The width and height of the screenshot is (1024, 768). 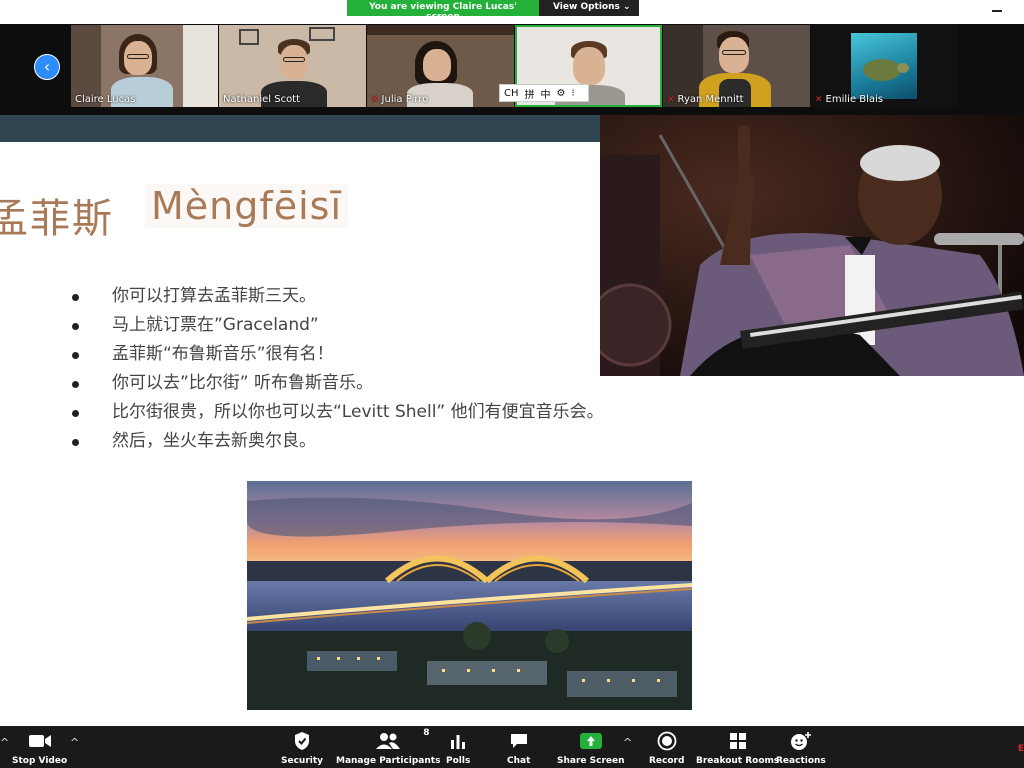 I want to click on view-options-button: View Options ⌄, so click(x=589, y=8).